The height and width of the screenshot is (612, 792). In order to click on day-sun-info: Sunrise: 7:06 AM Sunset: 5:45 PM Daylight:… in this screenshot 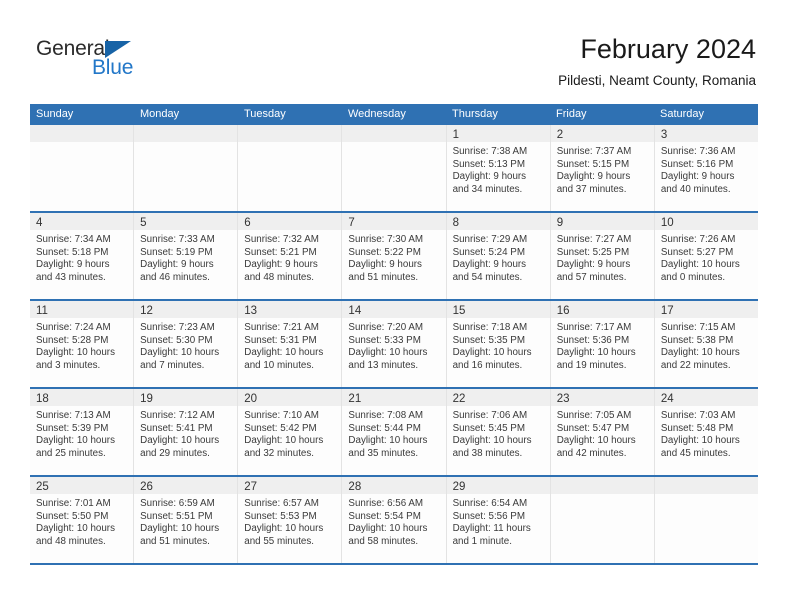, I will do `click(498, 433)`.